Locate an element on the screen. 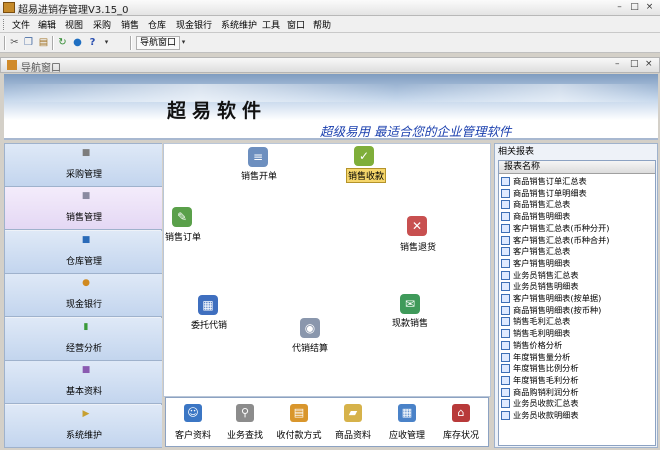 The height and width of the screenshot is (450, 660). report-label: 商品销售订单明细表 is located at coordinates (550, 192).